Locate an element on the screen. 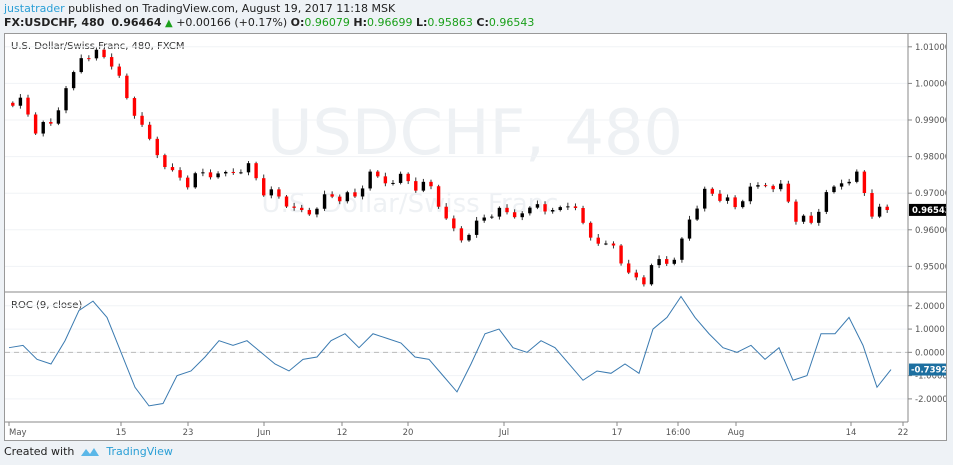 The height and width of the screenshot is (465, 953). tradingview-link: TradingView is located at coordinates (139, 451).